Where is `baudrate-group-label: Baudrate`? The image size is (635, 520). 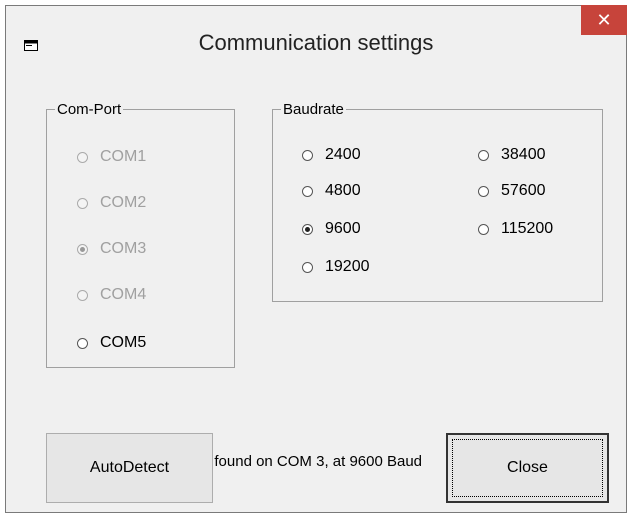 baudrate-group-label: Baudrate is located at coordinates (313, 109).